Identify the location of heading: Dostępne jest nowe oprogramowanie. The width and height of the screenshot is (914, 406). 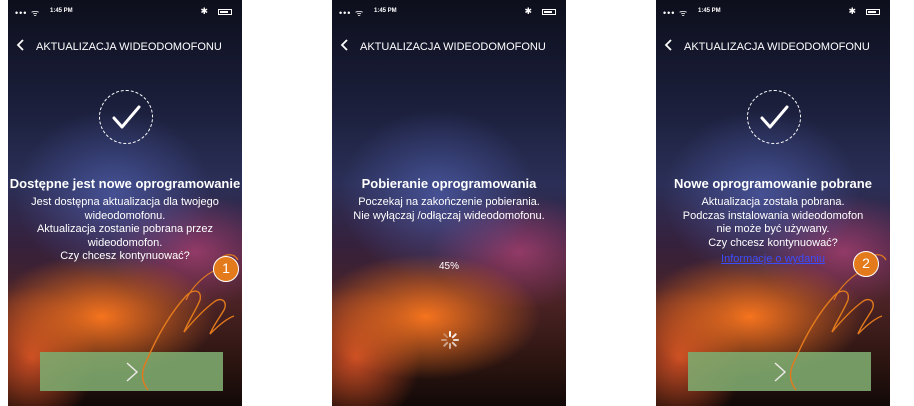
(125, 183).